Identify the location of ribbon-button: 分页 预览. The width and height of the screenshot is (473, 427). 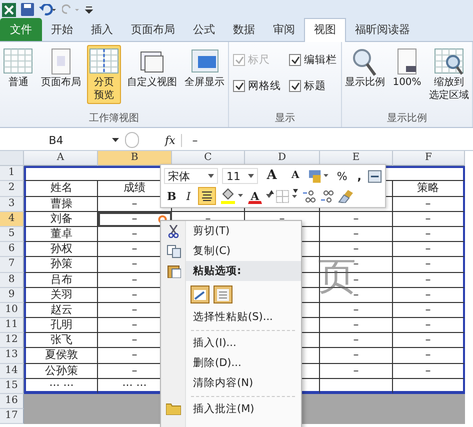
(103, 74).